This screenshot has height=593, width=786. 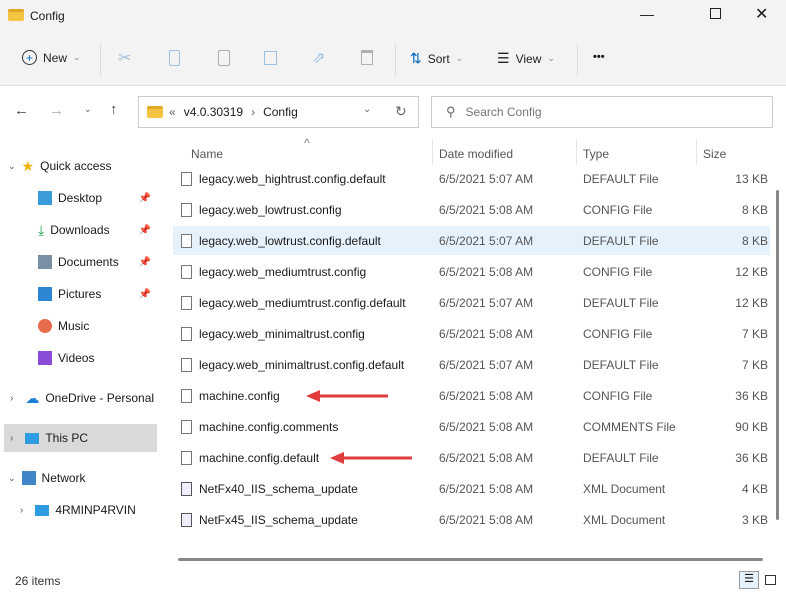 What do you see at coordinates (282, 333) in the screenshot?
I see `file-name: legacy.web_minimaltrust.config` at bounding box center [282, 333].